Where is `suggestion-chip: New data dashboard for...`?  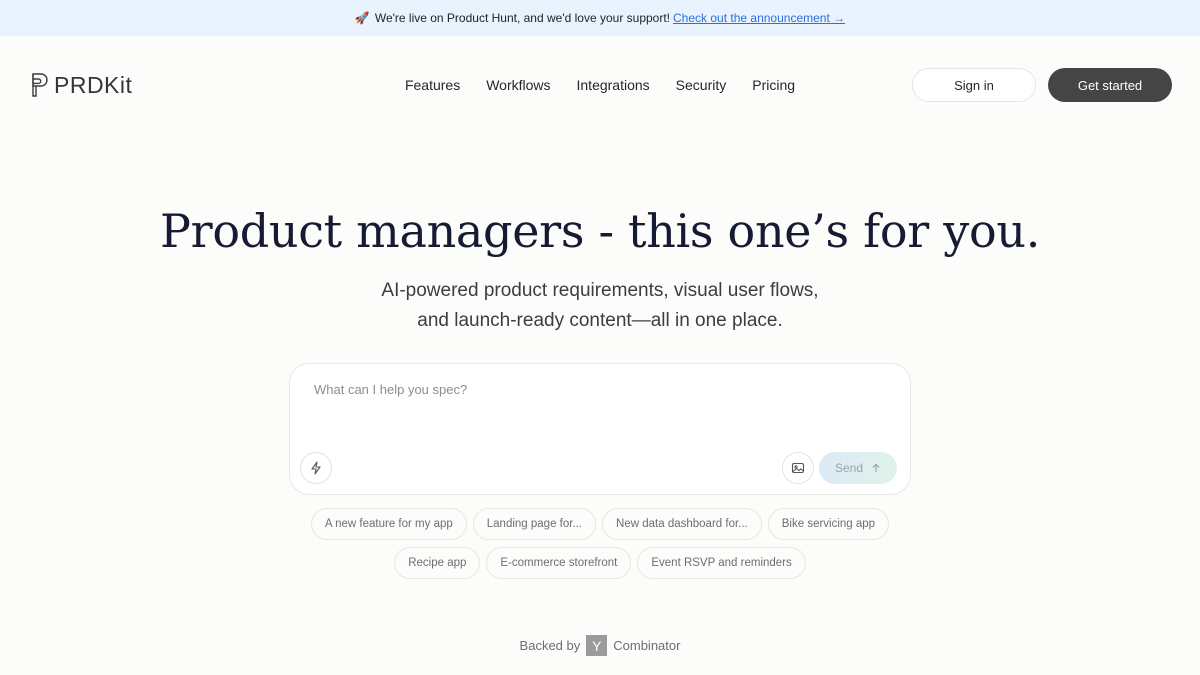 suggestion-chip: New data dashboard for... is located at coordinates (682, 524).